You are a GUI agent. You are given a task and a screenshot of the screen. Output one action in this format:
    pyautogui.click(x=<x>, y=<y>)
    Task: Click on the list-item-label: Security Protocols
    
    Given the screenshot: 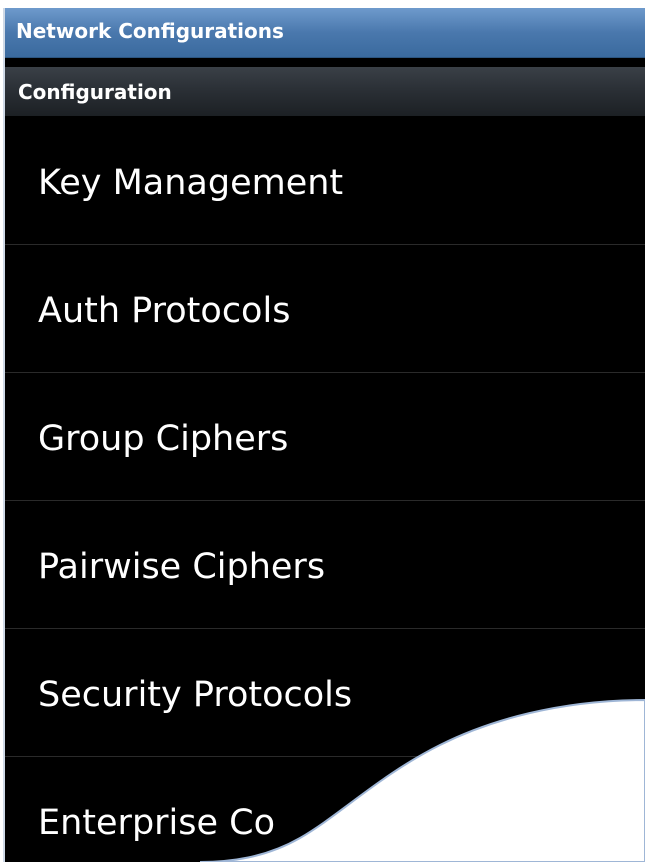 What is the action you would take?
    pyautogui.click(x=195, y=695)
    